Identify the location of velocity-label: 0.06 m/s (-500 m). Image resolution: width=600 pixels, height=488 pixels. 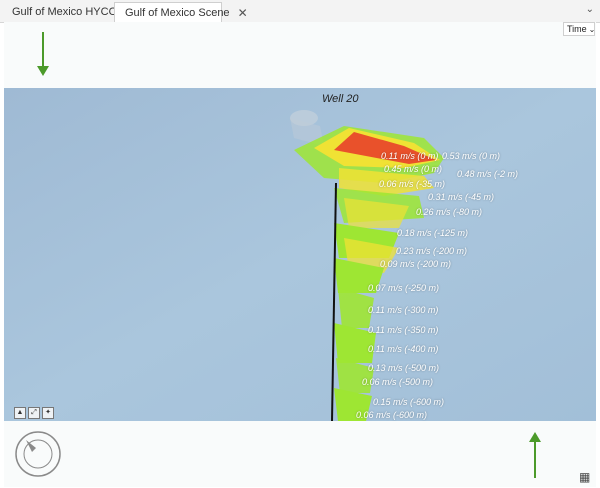
(398, 382).